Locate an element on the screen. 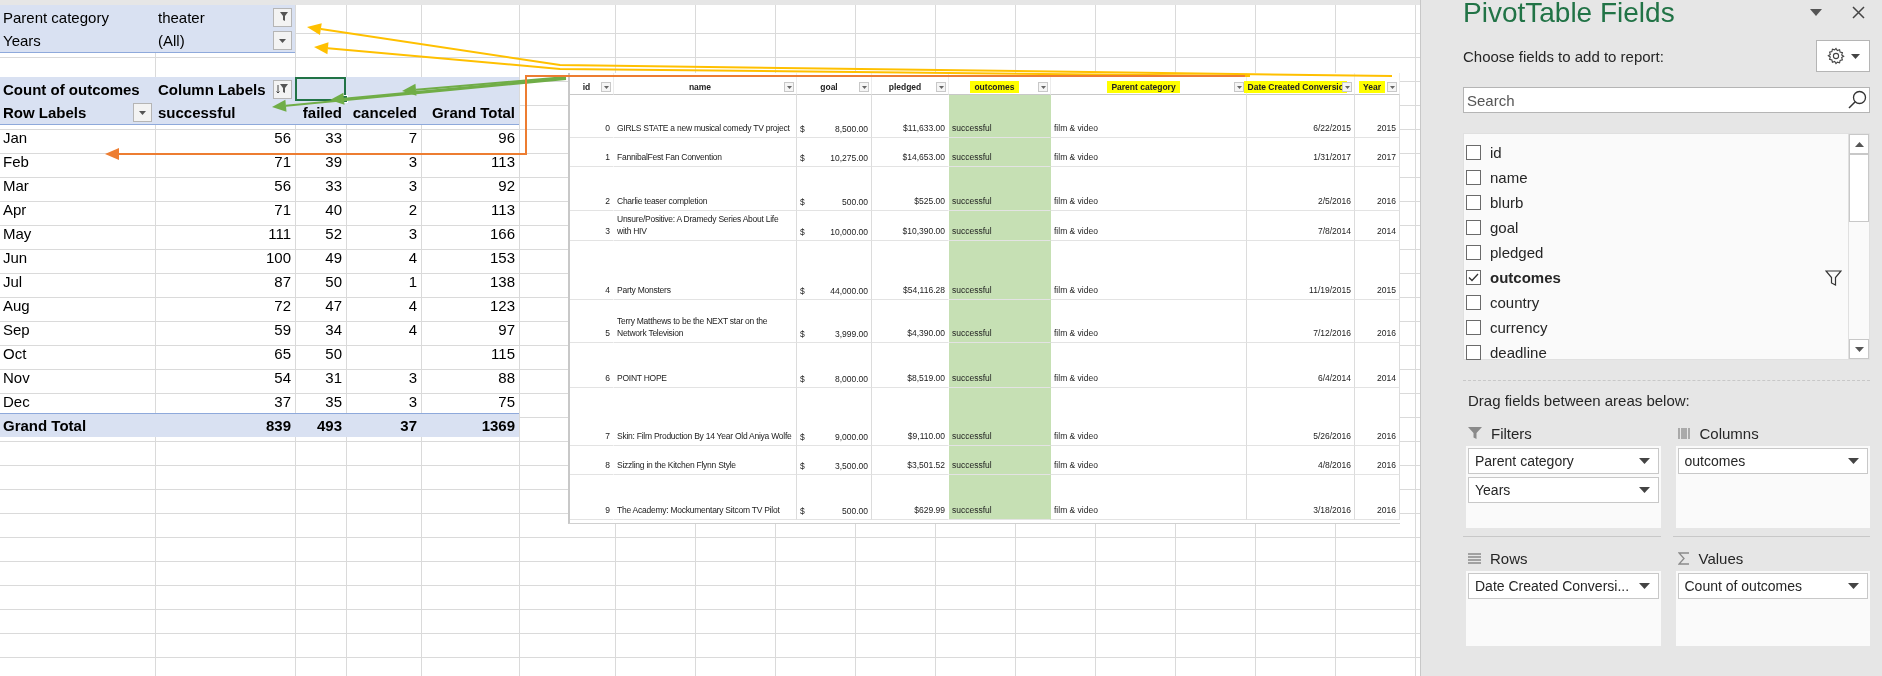 The height and width of the screenshot is (676, 1882). close-button is located at coordinates (1858, 12).